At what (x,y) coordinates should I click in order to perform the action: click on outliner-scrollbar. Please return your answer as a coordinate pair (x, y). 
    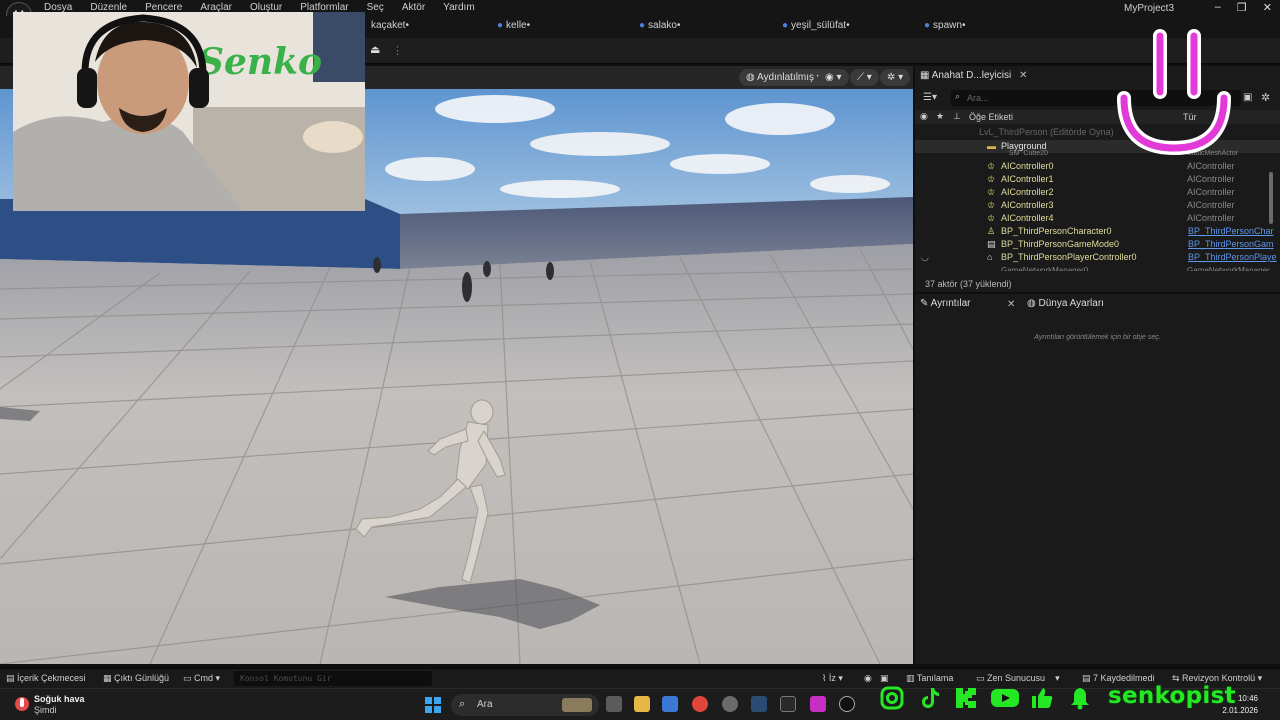
    Looking at the image, I should click on (1271, 198).